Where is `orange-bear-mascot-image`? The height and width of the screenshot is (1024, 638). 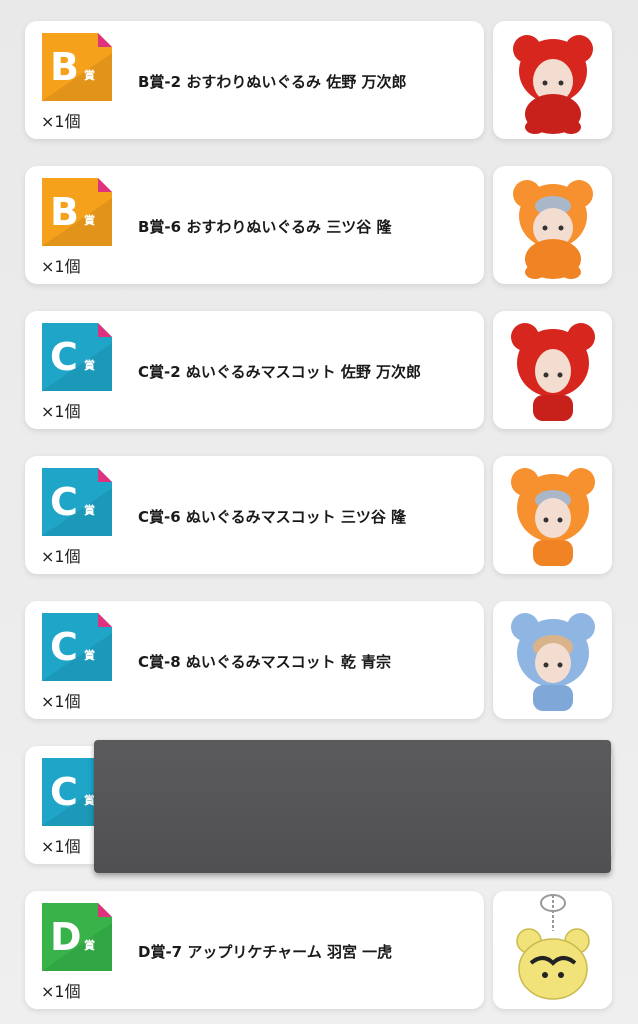 orange-bear-mascot-image is located at coordinates (553, 517).